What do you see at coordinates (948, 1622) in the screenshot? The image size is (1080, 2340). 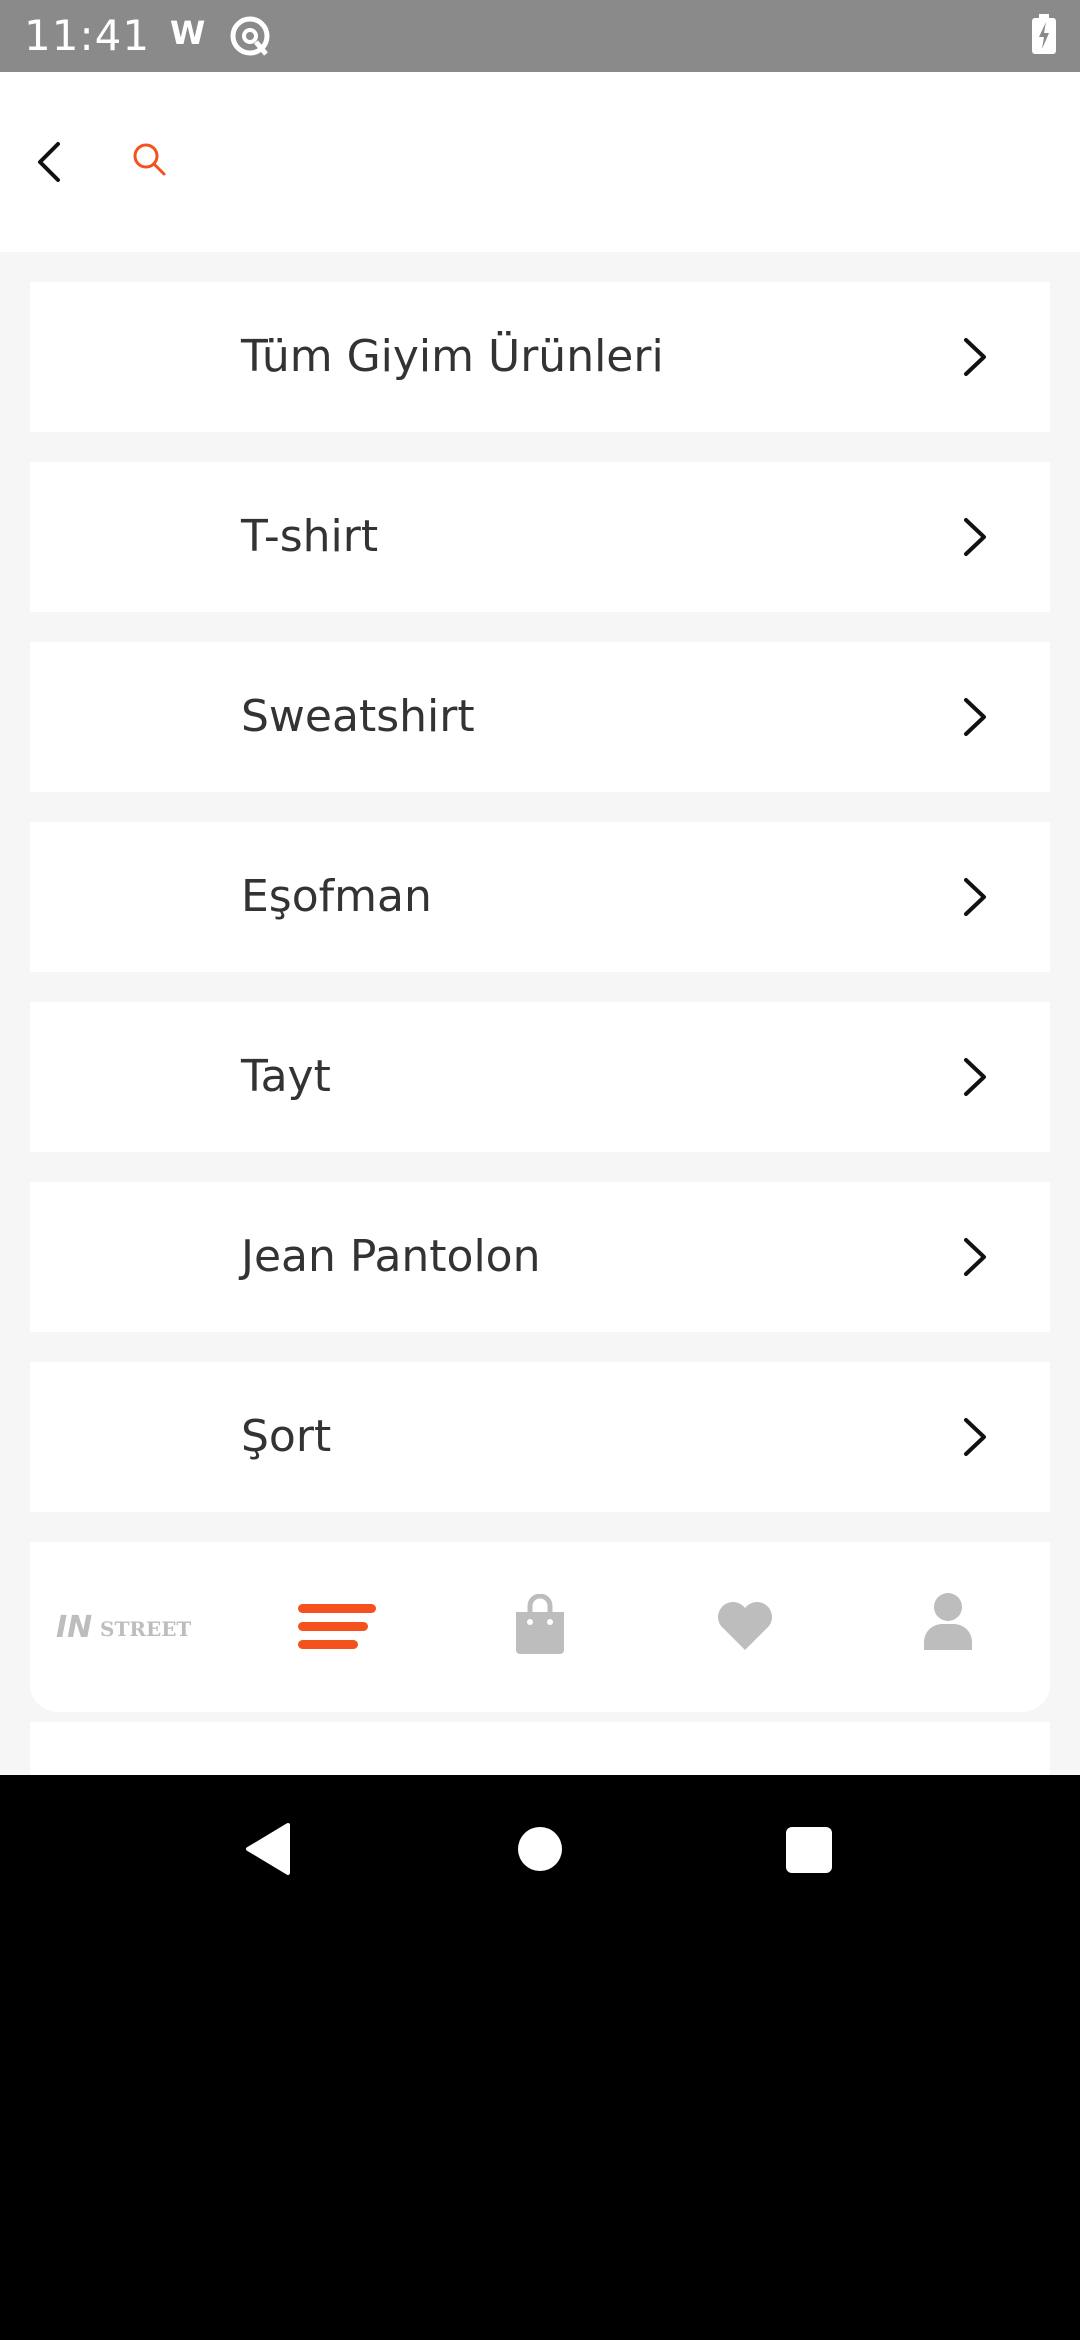 I see `user-icon` at bounding box center [948, 1622].